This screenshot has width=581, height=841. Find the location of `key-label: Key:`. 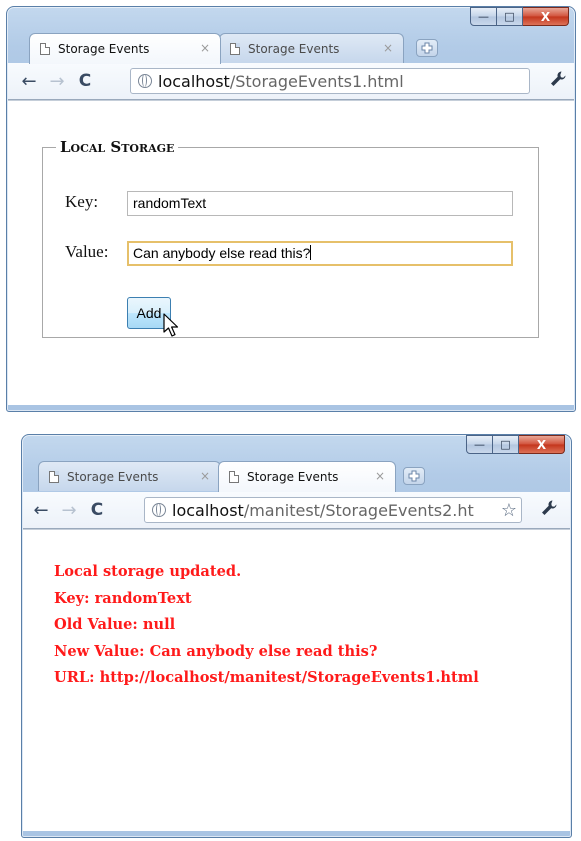

key-label: Key: is located at coordinates (82, 201).